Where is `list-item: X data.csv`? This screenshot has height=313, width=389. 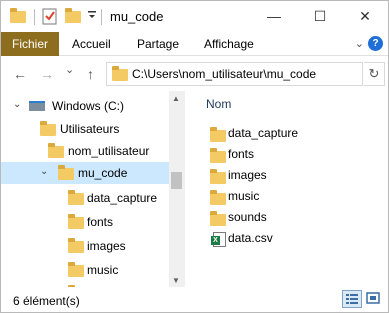
list-item: X data.csv is located at coordinates (297, 238).